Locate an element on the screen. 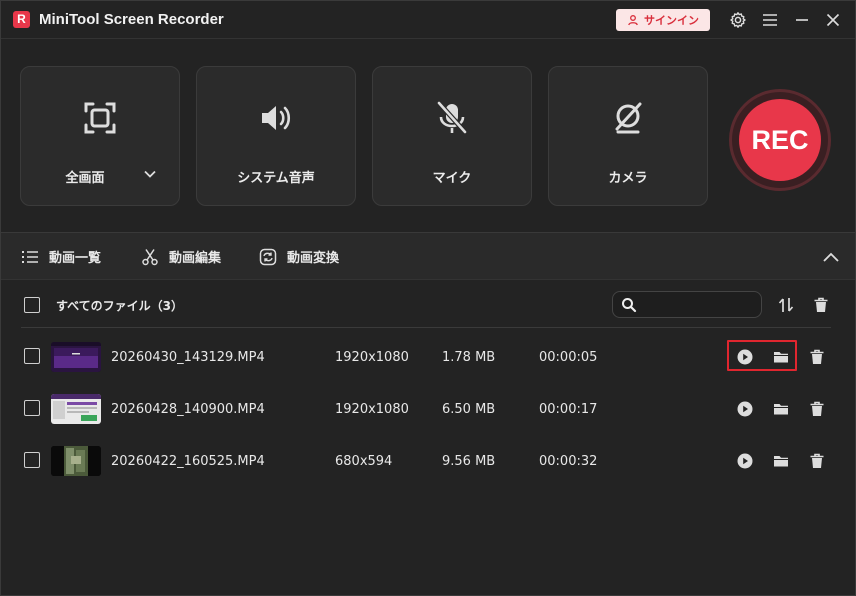 The image size is (856, 596). highlight-box is located at coordinates (762, 355).